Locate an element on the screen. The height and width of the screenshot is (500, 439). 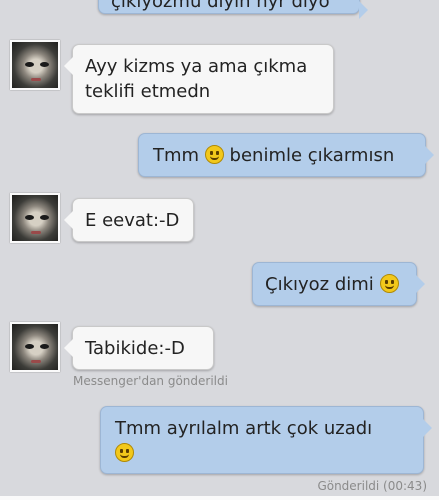
message-text: benimle çıkarmısn is located at coordinates (312, 155).